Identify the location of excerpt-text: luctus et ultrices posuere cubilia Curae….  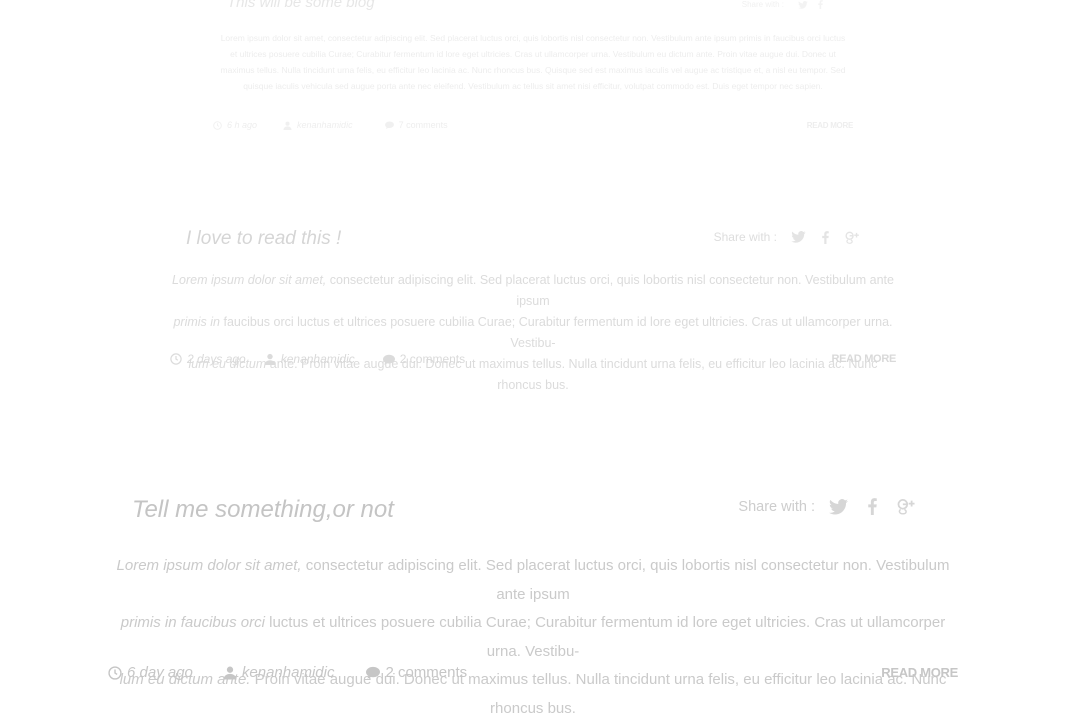
(605, 637).